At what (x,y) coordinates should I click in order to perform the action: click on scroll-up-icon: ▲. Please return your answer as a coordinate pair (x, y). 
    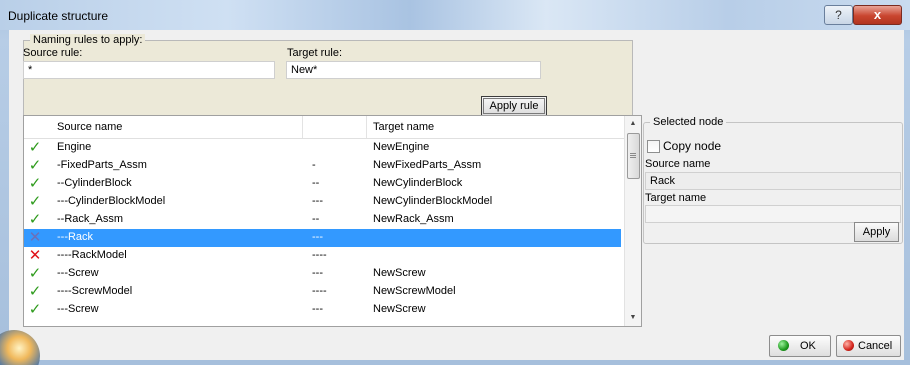
    Looking at the image, I should click on (633, 124).